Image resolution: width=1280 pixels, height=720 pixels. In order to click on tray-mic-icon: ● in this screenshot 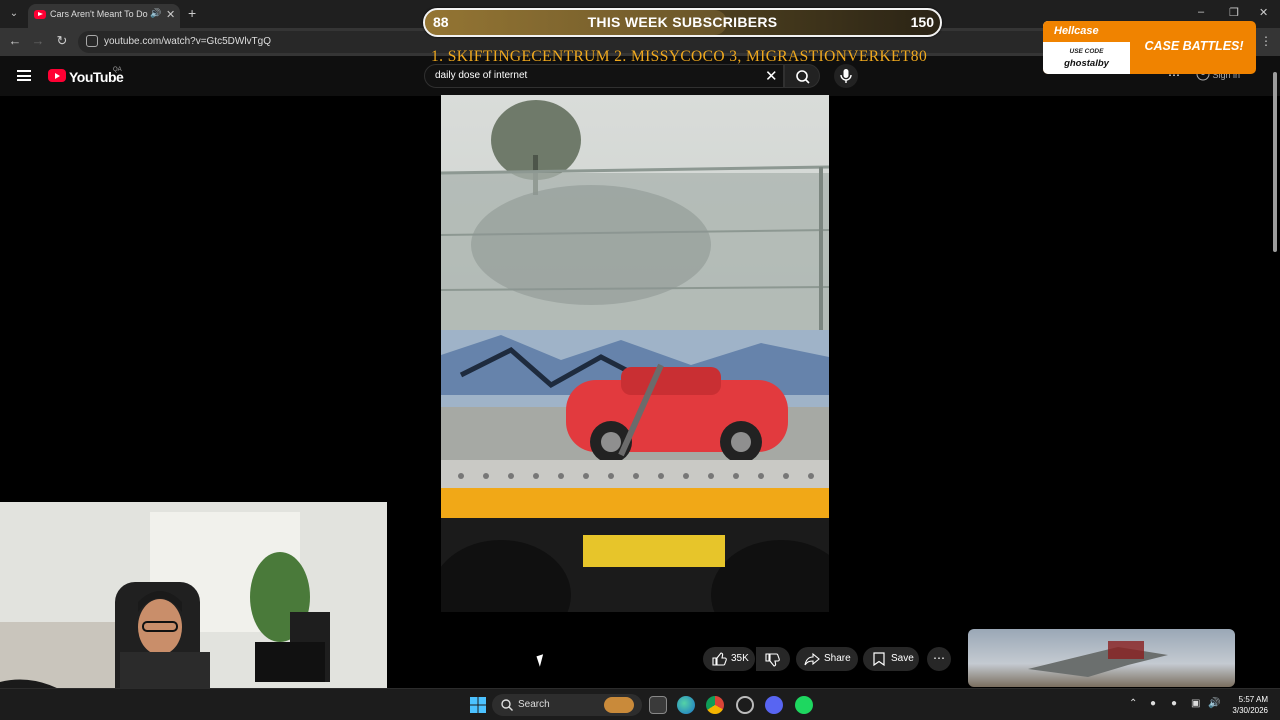, I will do `click(1174, 703)`.